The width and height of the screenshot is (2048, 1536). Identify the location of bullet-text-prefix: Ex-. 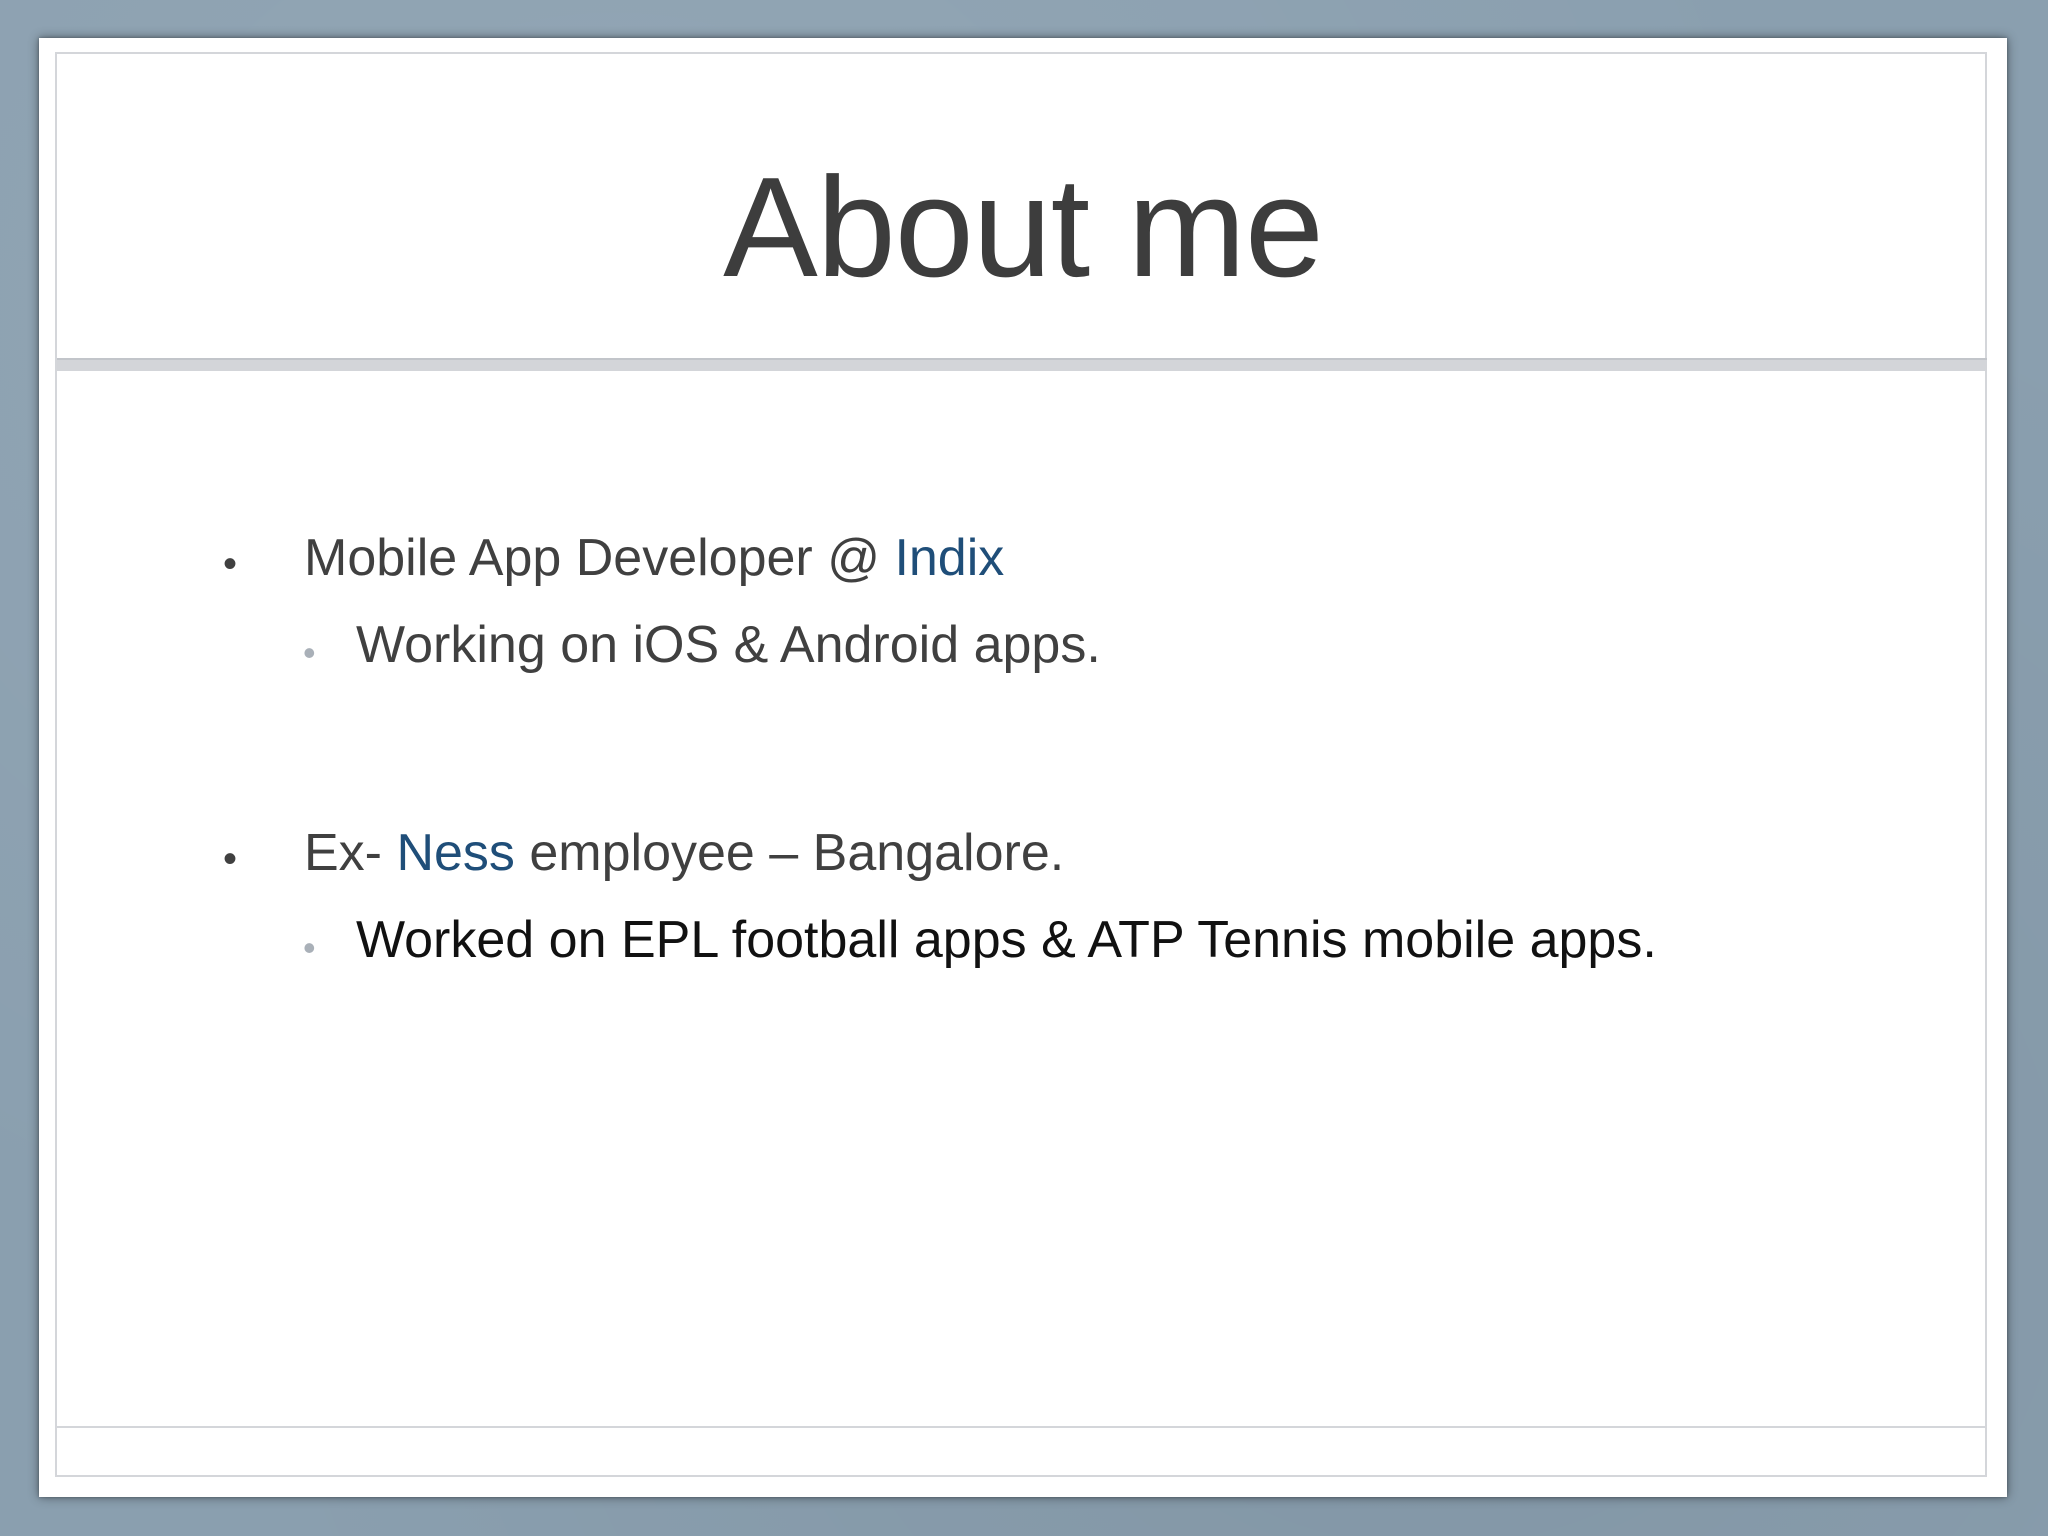
(350, 853).